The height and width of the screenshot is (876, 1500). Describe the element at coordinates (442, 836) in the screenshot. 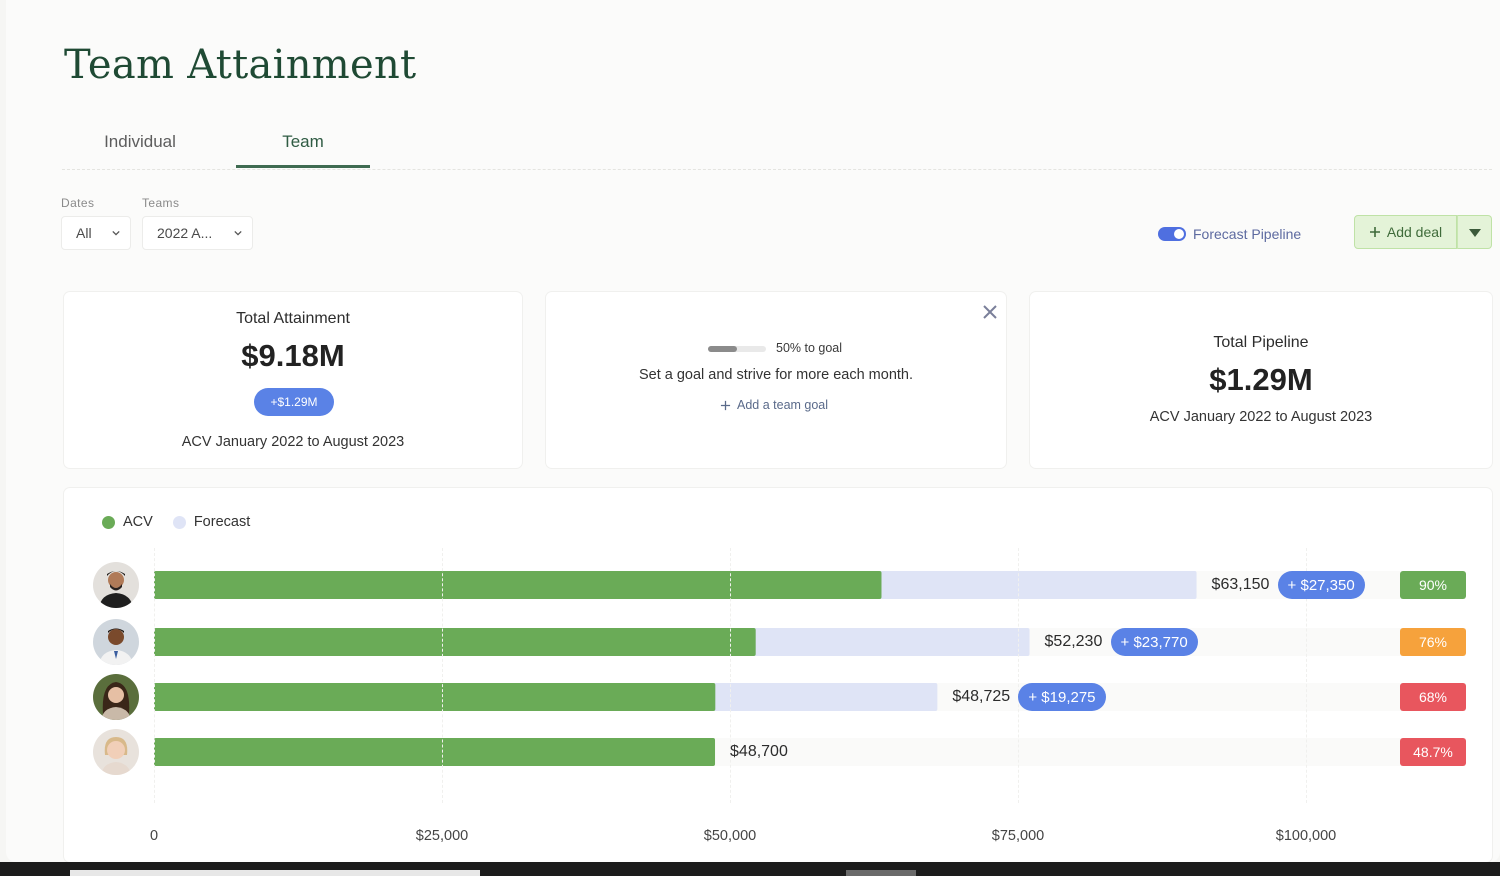

I see `x-tick-label: $25,000` at that location.